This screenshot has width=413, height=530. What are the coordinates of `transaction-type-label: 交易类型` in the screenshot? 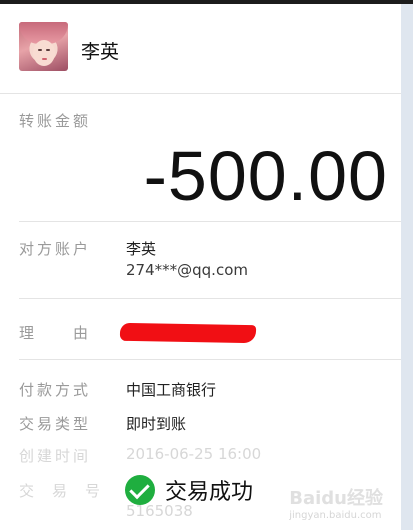 It's located at (55, 424).